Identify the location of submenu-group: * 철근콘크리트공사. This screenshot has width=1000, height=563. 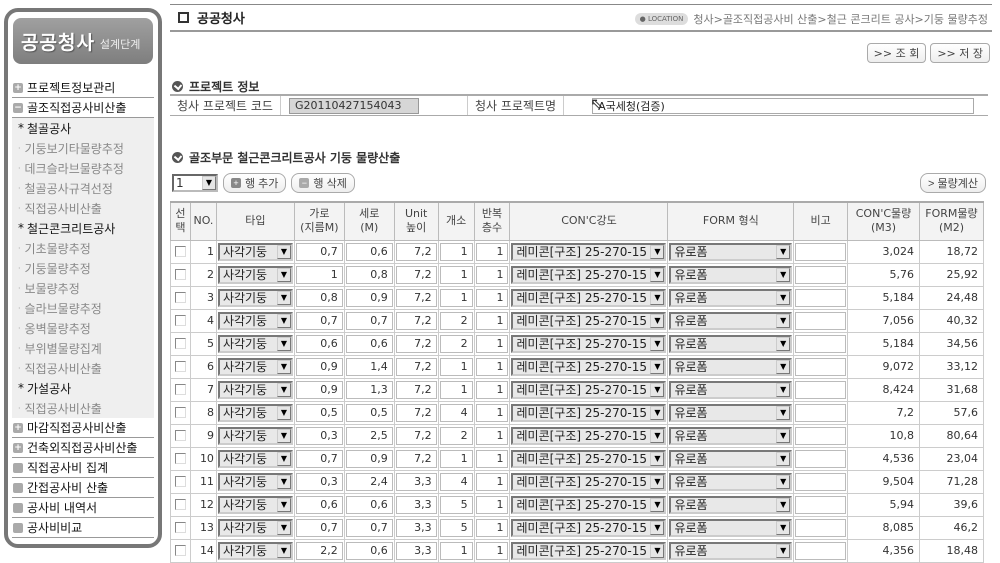
(83, 228).